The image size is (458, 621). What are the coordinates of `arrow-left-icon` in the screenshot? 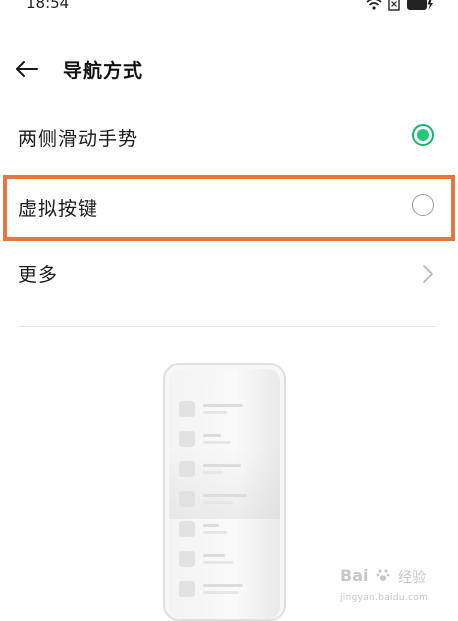 It's located at (27, 69).